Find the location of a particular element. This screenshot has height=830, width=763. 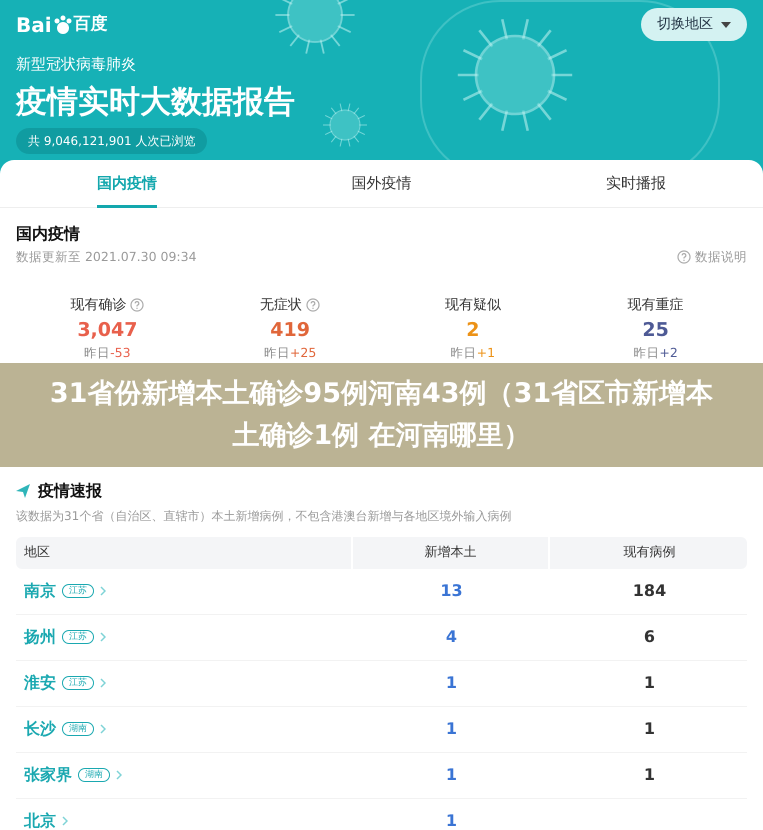

bulletin-note: 该数据为31个省（自治区、直辖市）本土新增病例，不包含港澳台新增与各地区境外输入病例 is located at coordinates (264, 516).